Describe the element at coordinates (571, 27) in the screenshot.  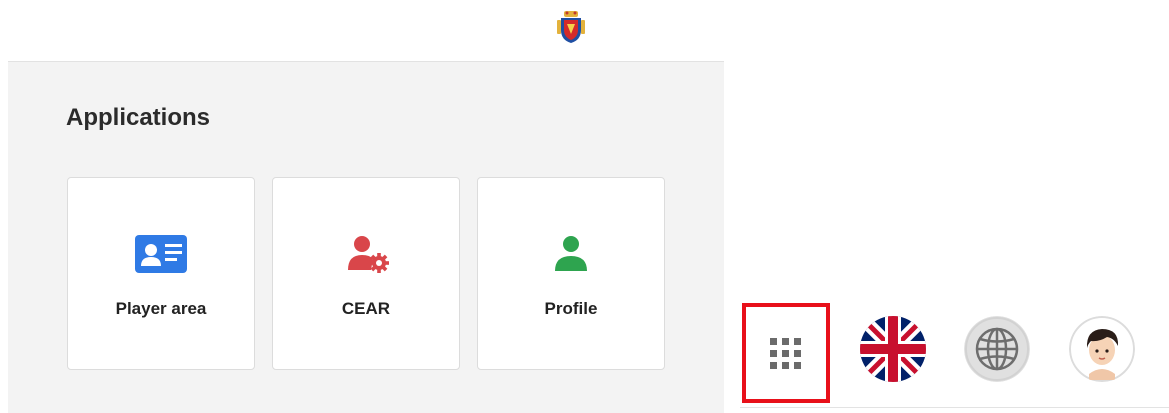
I see `federation-crest-logo` at that location.